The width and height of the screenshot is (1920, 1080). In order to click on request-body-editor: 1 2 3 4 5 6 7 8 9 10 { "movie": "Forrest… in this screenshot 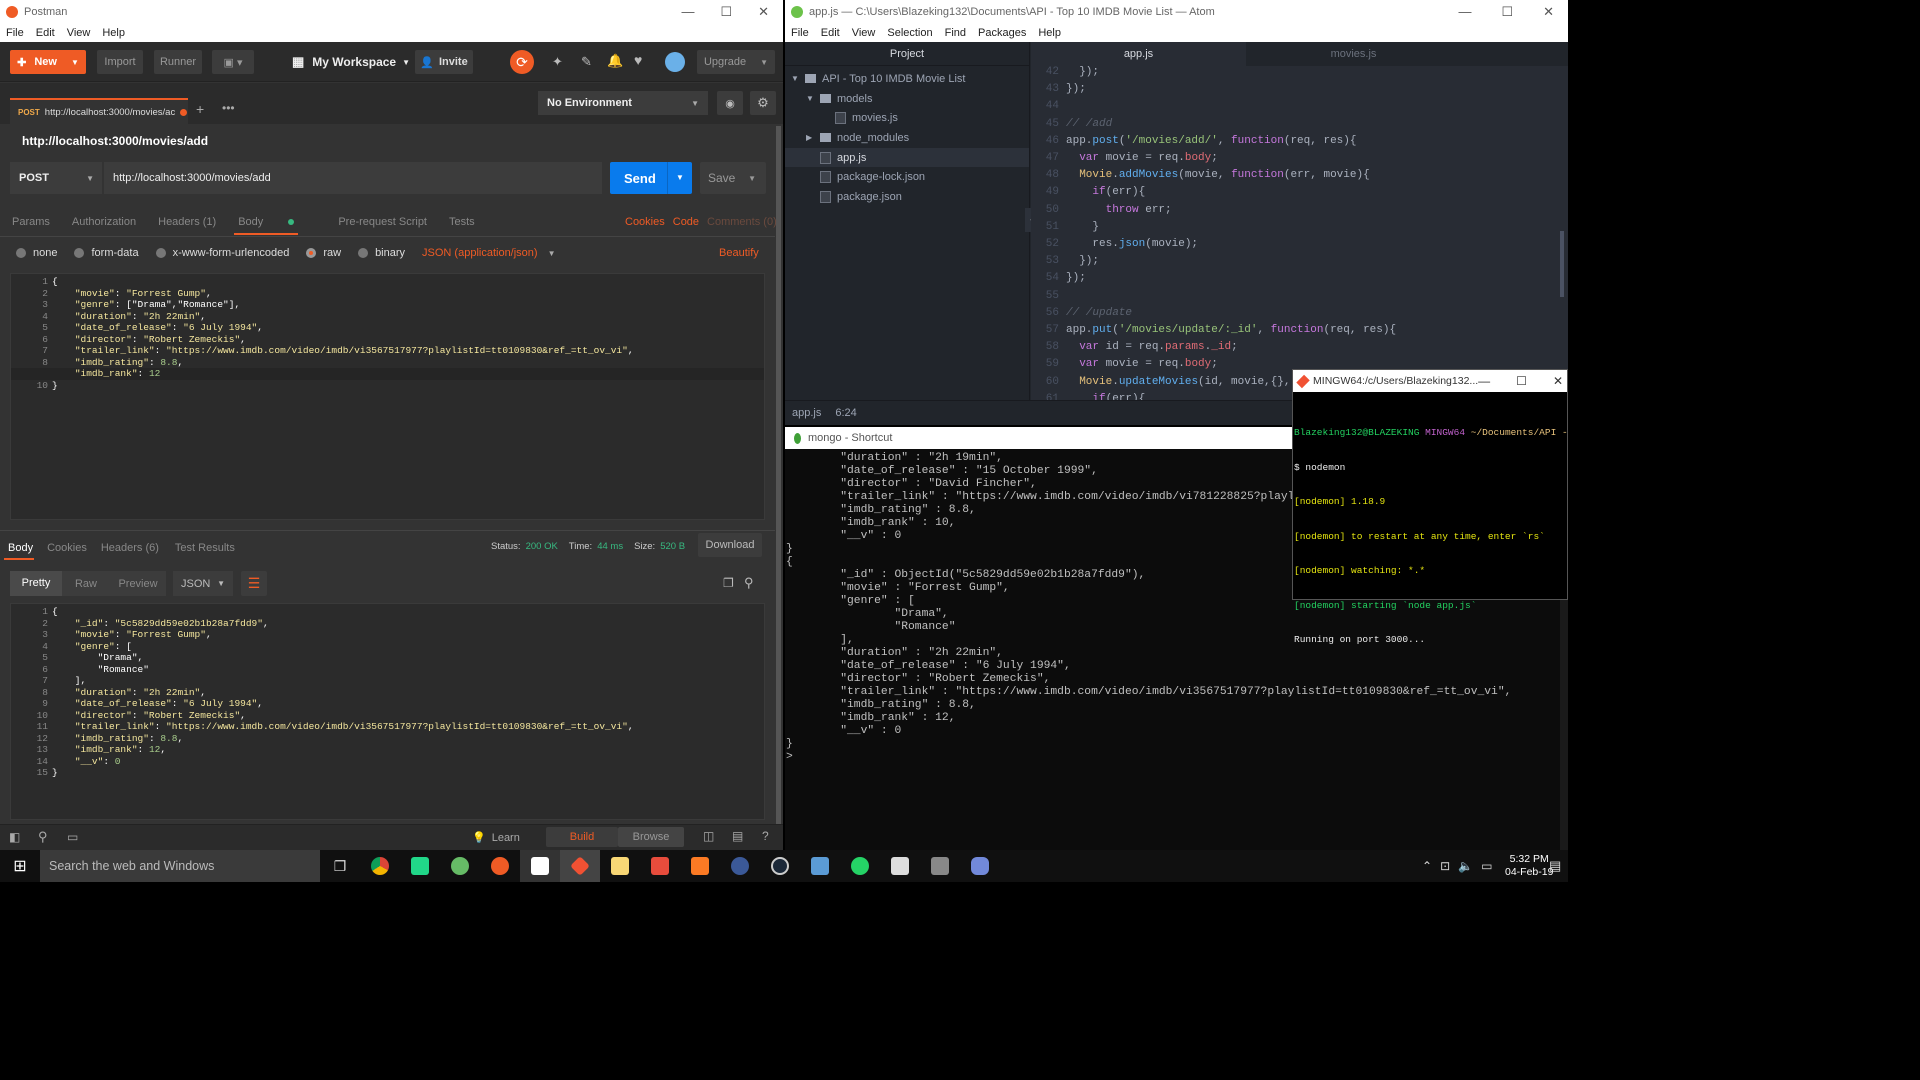, I will do `click(387, 396)`.